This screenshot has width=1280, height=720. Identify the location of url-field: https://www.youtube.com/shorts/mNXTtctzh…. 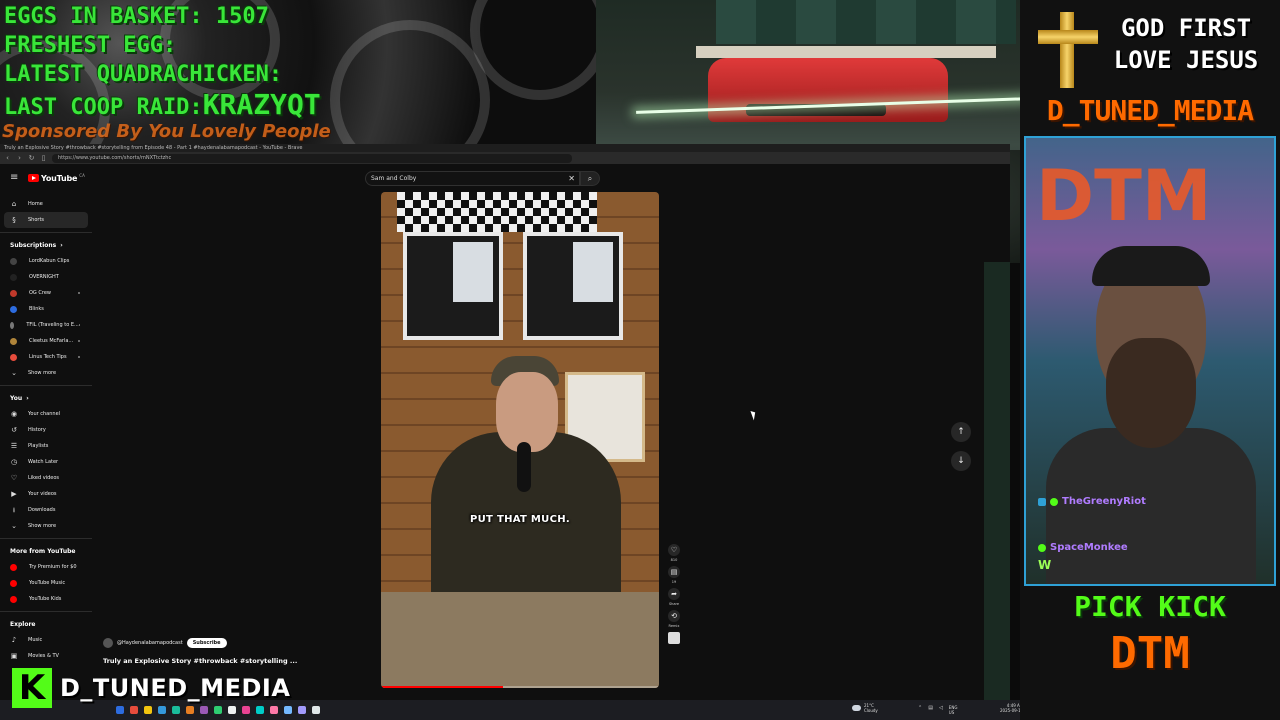
(312, 158).